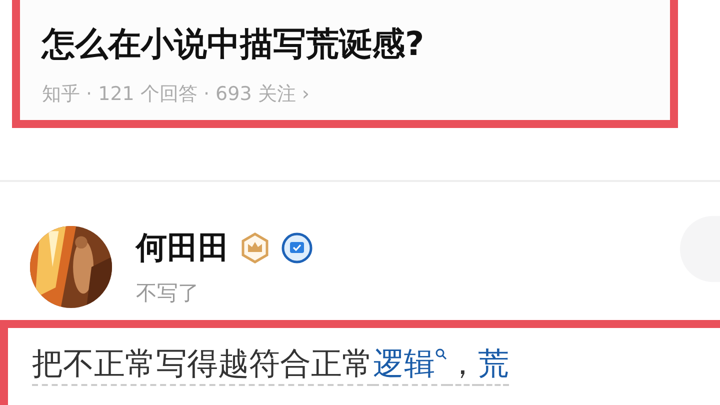  I want to click on keyword-link: 逻辑, so click(410, 365).